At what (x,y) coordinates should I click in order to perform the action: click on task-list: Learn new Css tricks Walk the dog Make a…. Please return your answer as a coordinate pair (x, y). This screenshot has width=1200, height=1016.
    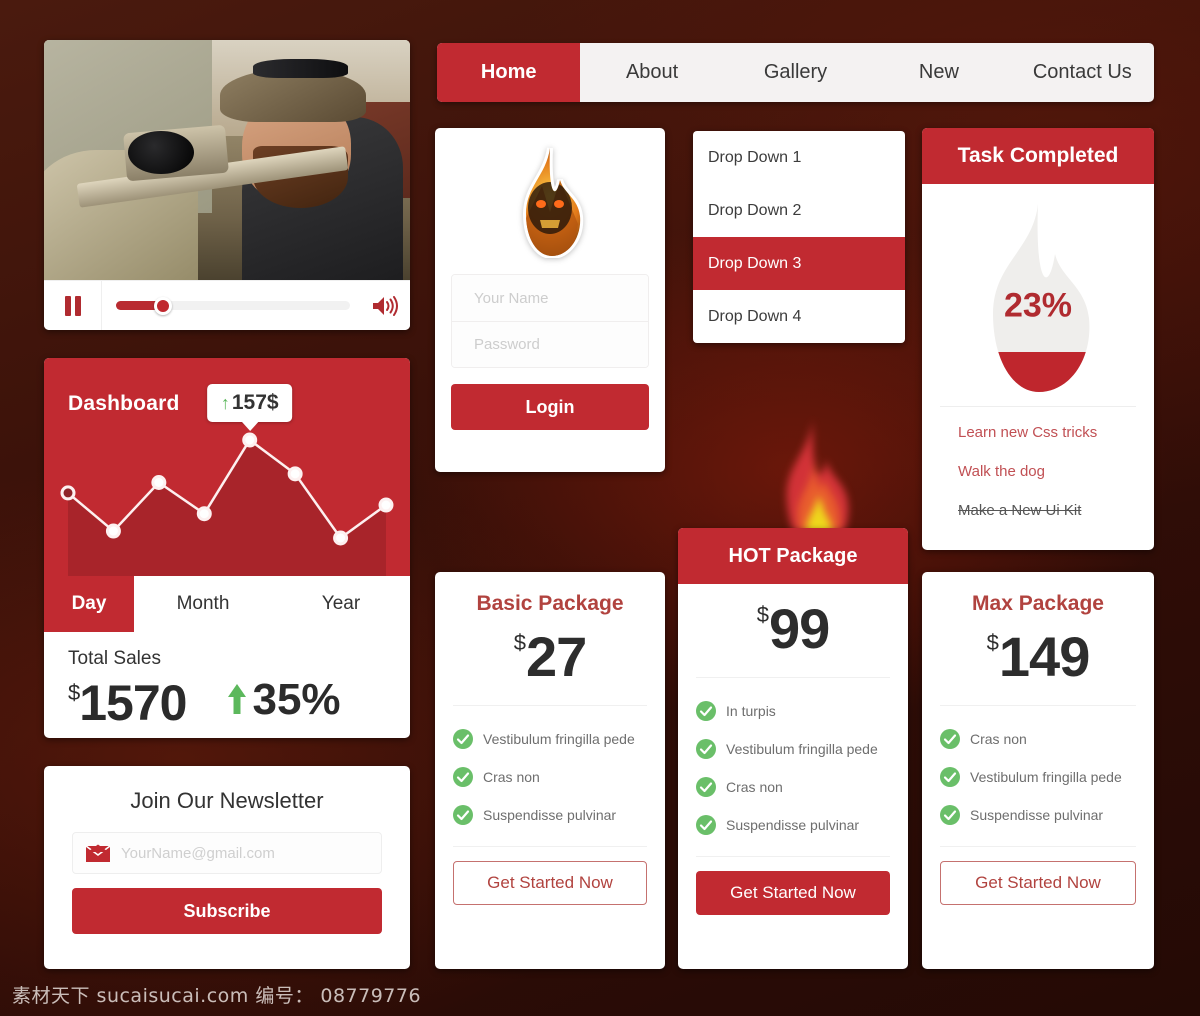
    Looking at the image, I should click on (1038, 468).